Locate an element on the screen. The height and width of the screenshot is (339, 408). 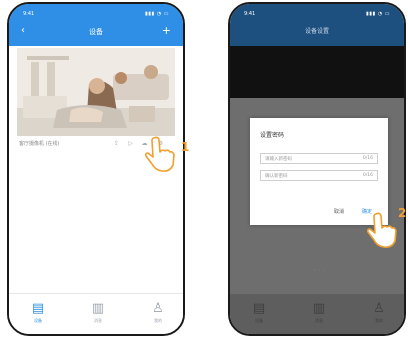
dialog-title: 设置密码 is located at coordinates (272, 135).